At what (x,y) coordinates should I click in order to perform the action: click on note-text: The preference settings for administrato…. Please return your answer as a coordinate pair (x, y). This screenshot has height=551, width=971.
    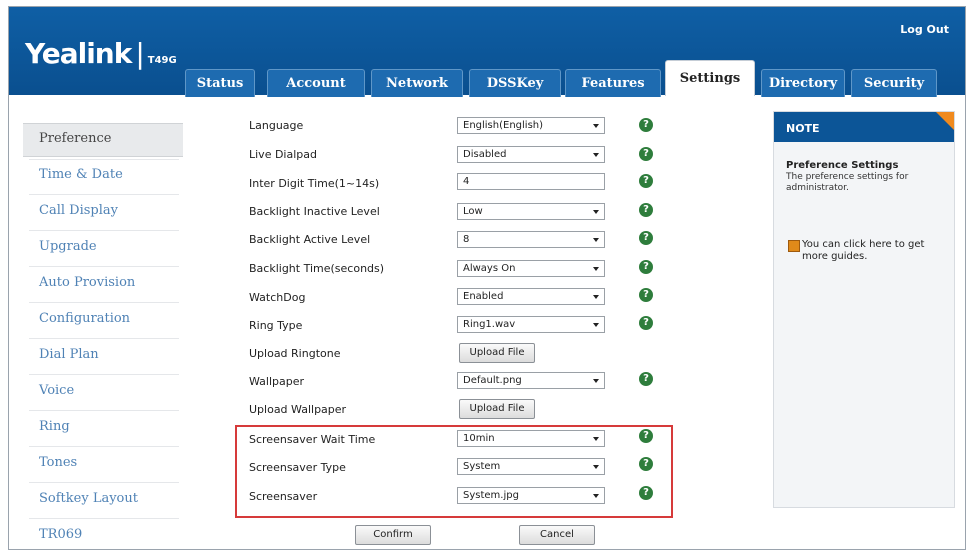
    Looking at the image, I should click on (847, 182).